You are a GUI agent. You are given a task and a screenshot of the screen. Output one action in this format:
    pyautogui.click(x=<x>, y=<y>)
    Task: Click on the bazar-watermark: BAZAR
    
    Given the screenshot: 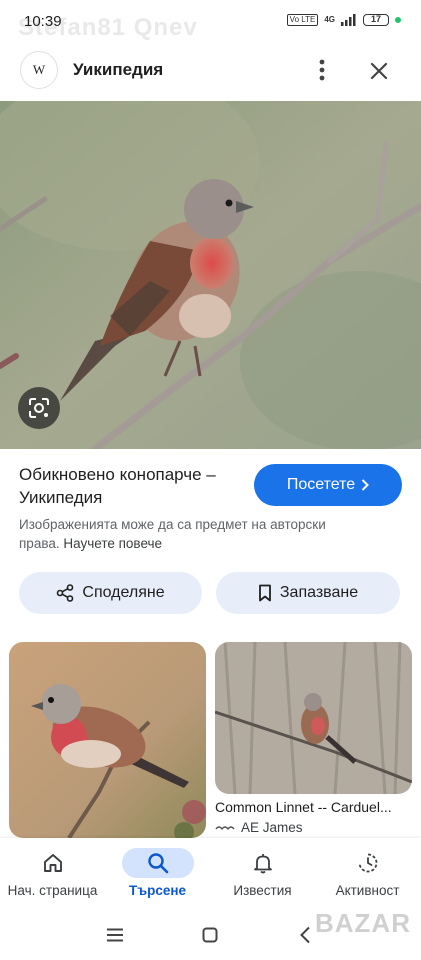 What is the action you would take?
    pyautogui.click(x=363, y=923)
    